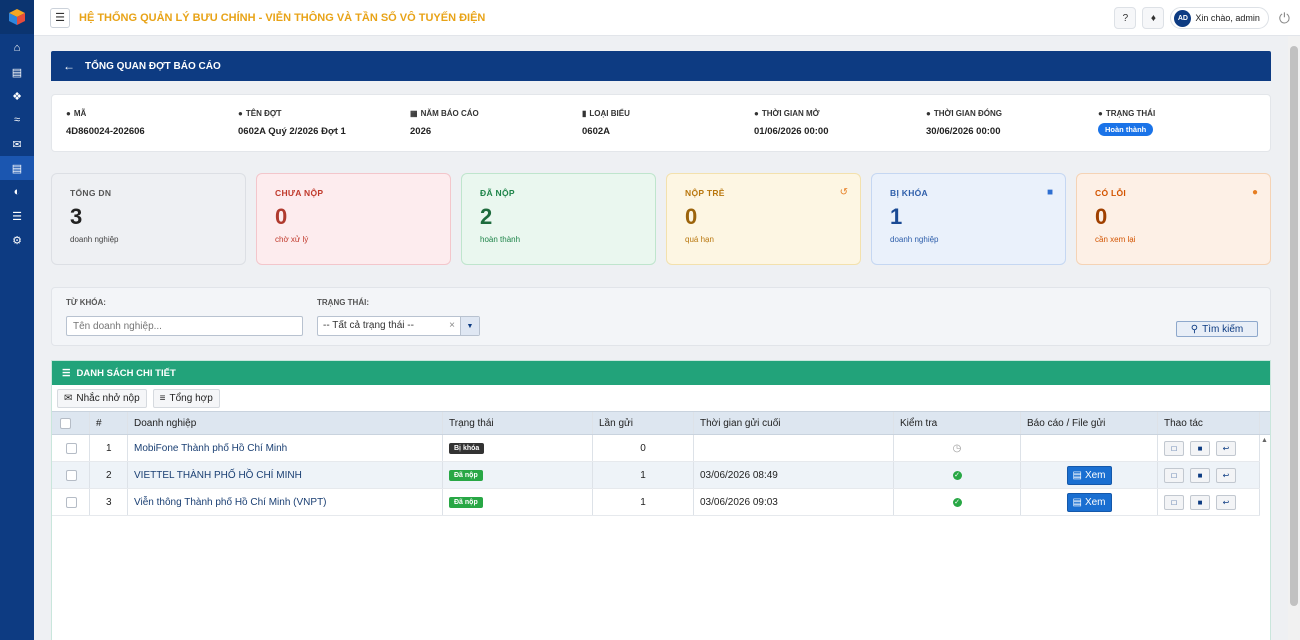 The width and height of the screenshot is (1300, 640). Describe the element at coordinates (791, 123) in the screenshot. I see `info-open-time: ● THỜI GIAN MỞ 01/06/2026 00:00` at that location.